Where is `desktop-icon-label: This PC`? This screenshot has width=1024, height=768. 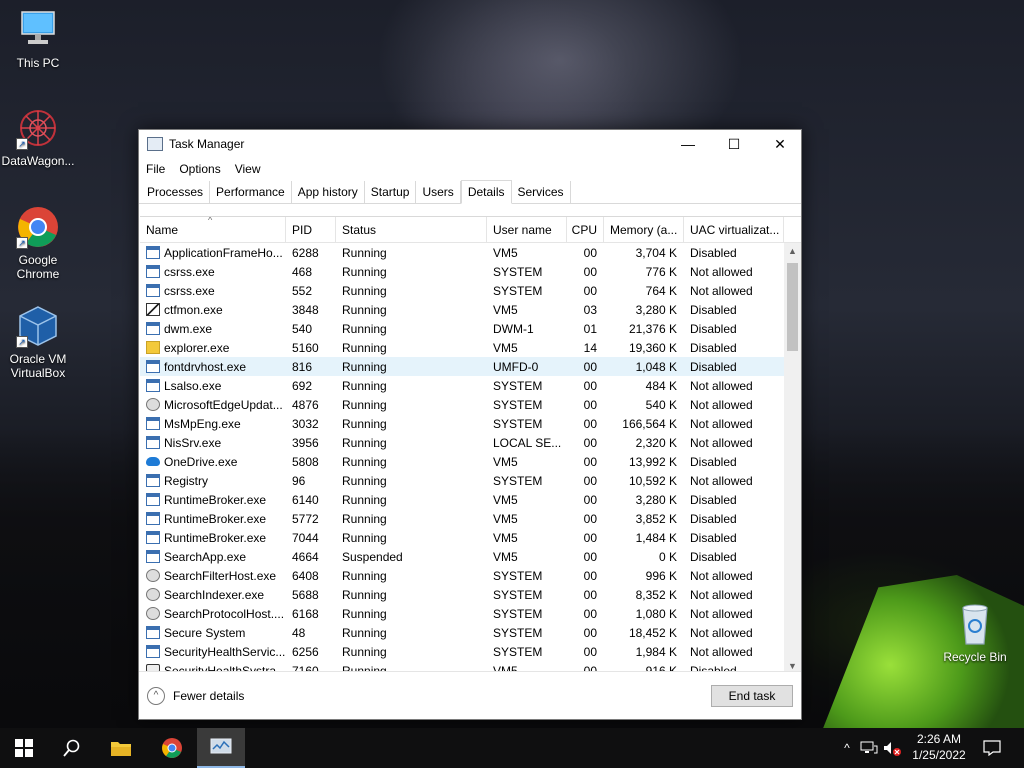
desktop-icon-label: This PC is located at coordinates (38, 63).